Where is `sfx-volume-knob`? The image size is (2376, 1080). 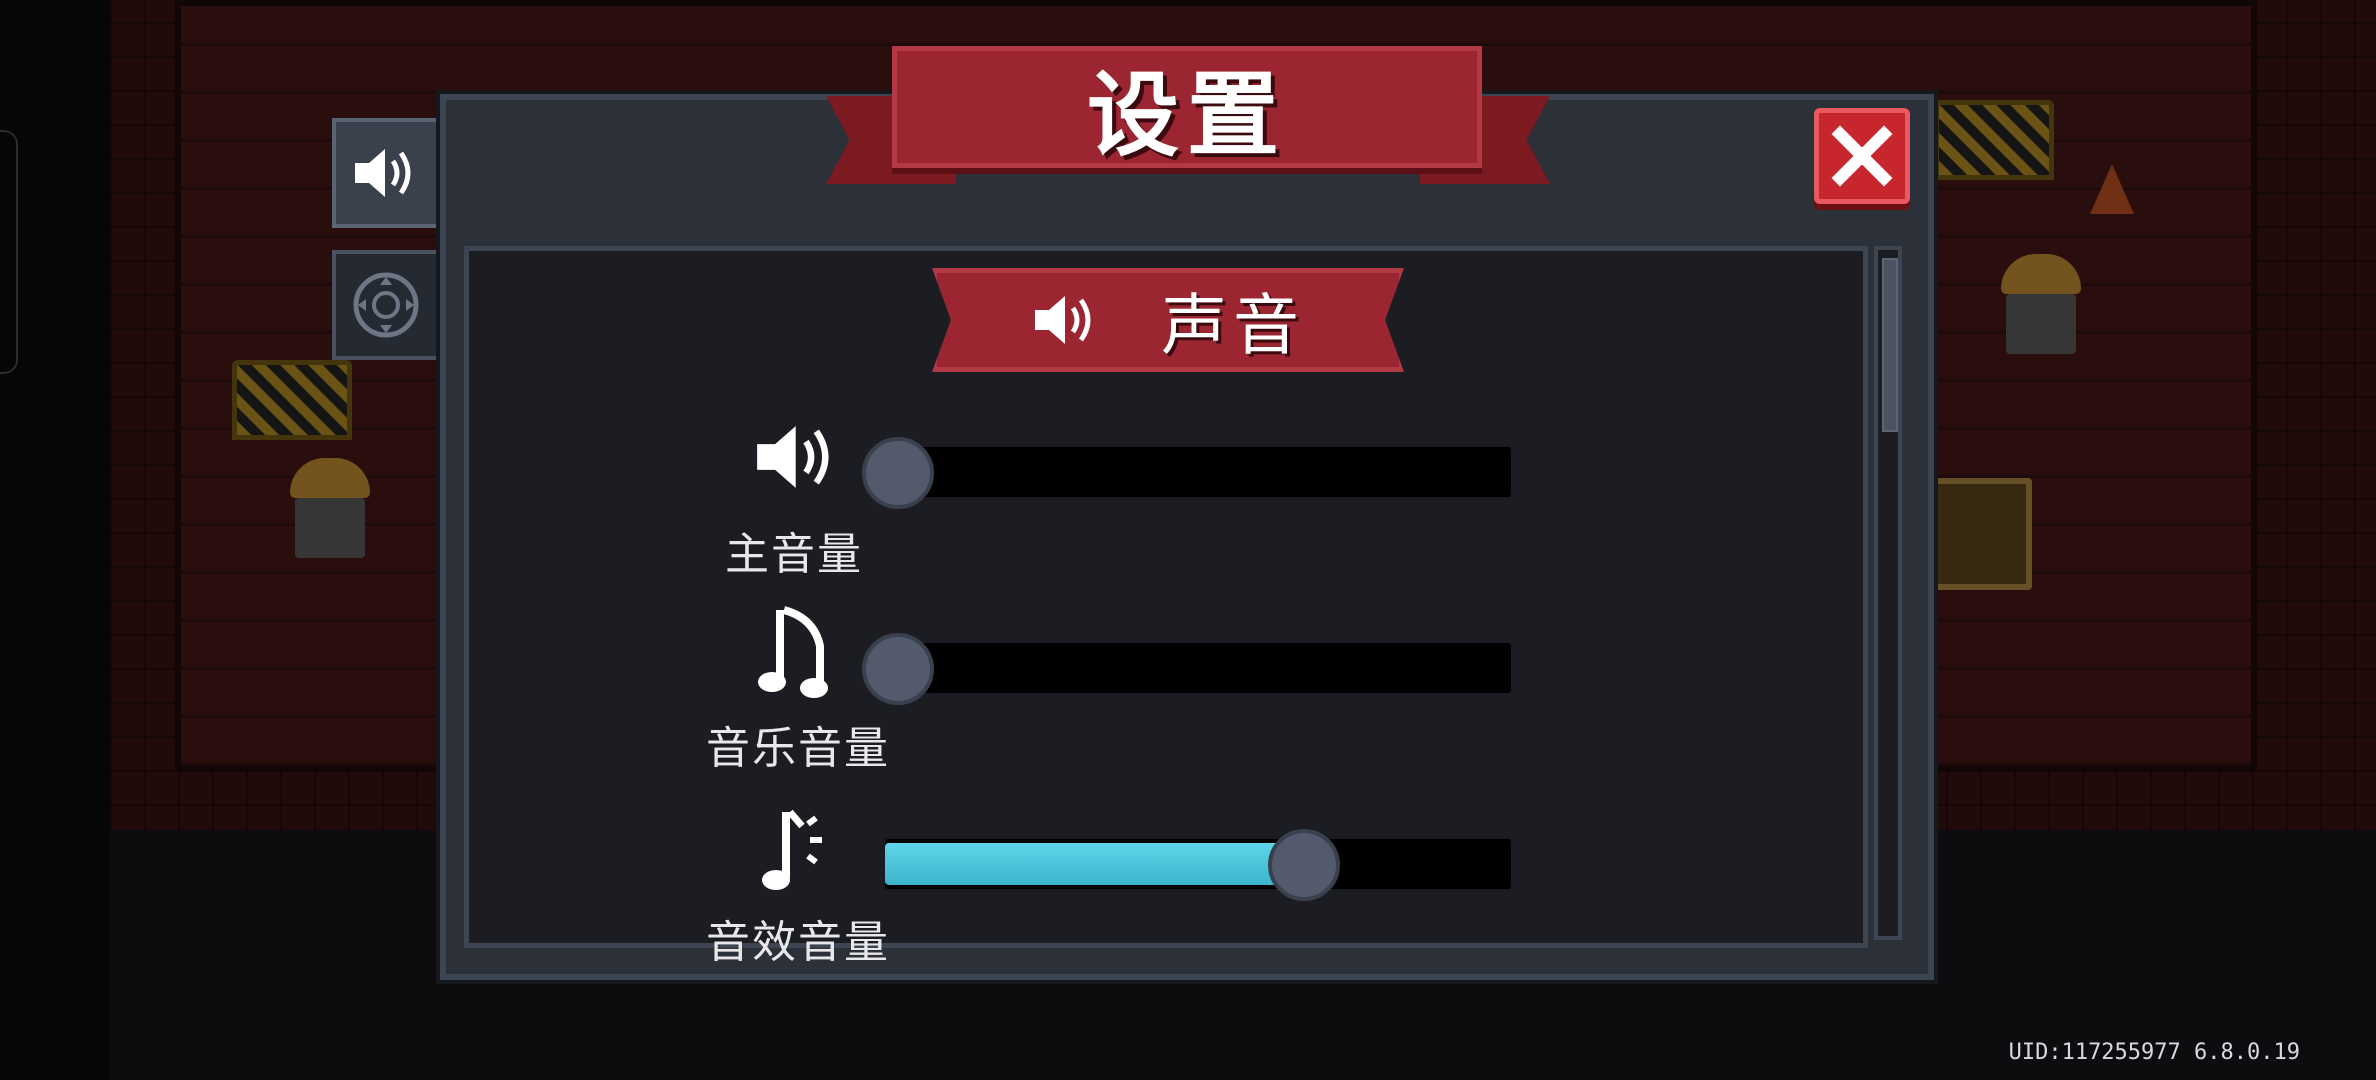 sfx-volume-knob is located at coordinates (1304, 865).